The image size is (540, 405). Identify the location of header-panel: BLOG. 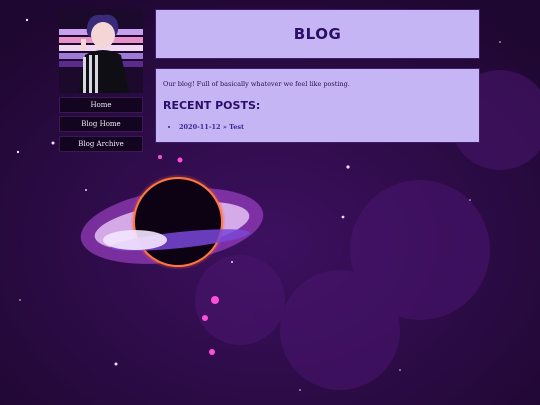
(317, 34).